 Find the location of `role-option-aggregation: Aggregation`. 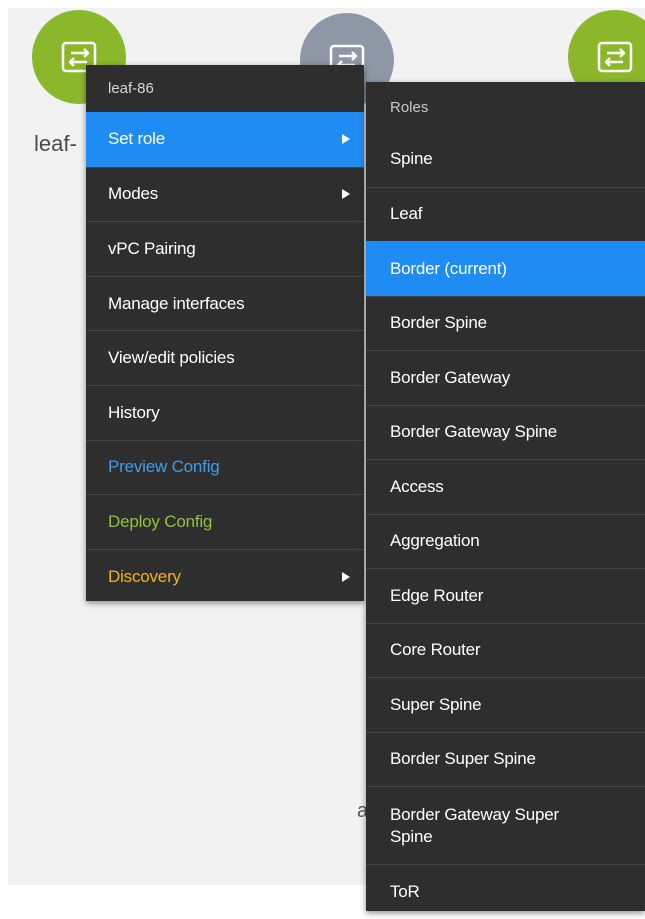

role-option-aggregation: Aggregation is located at coordinates (505, 541).